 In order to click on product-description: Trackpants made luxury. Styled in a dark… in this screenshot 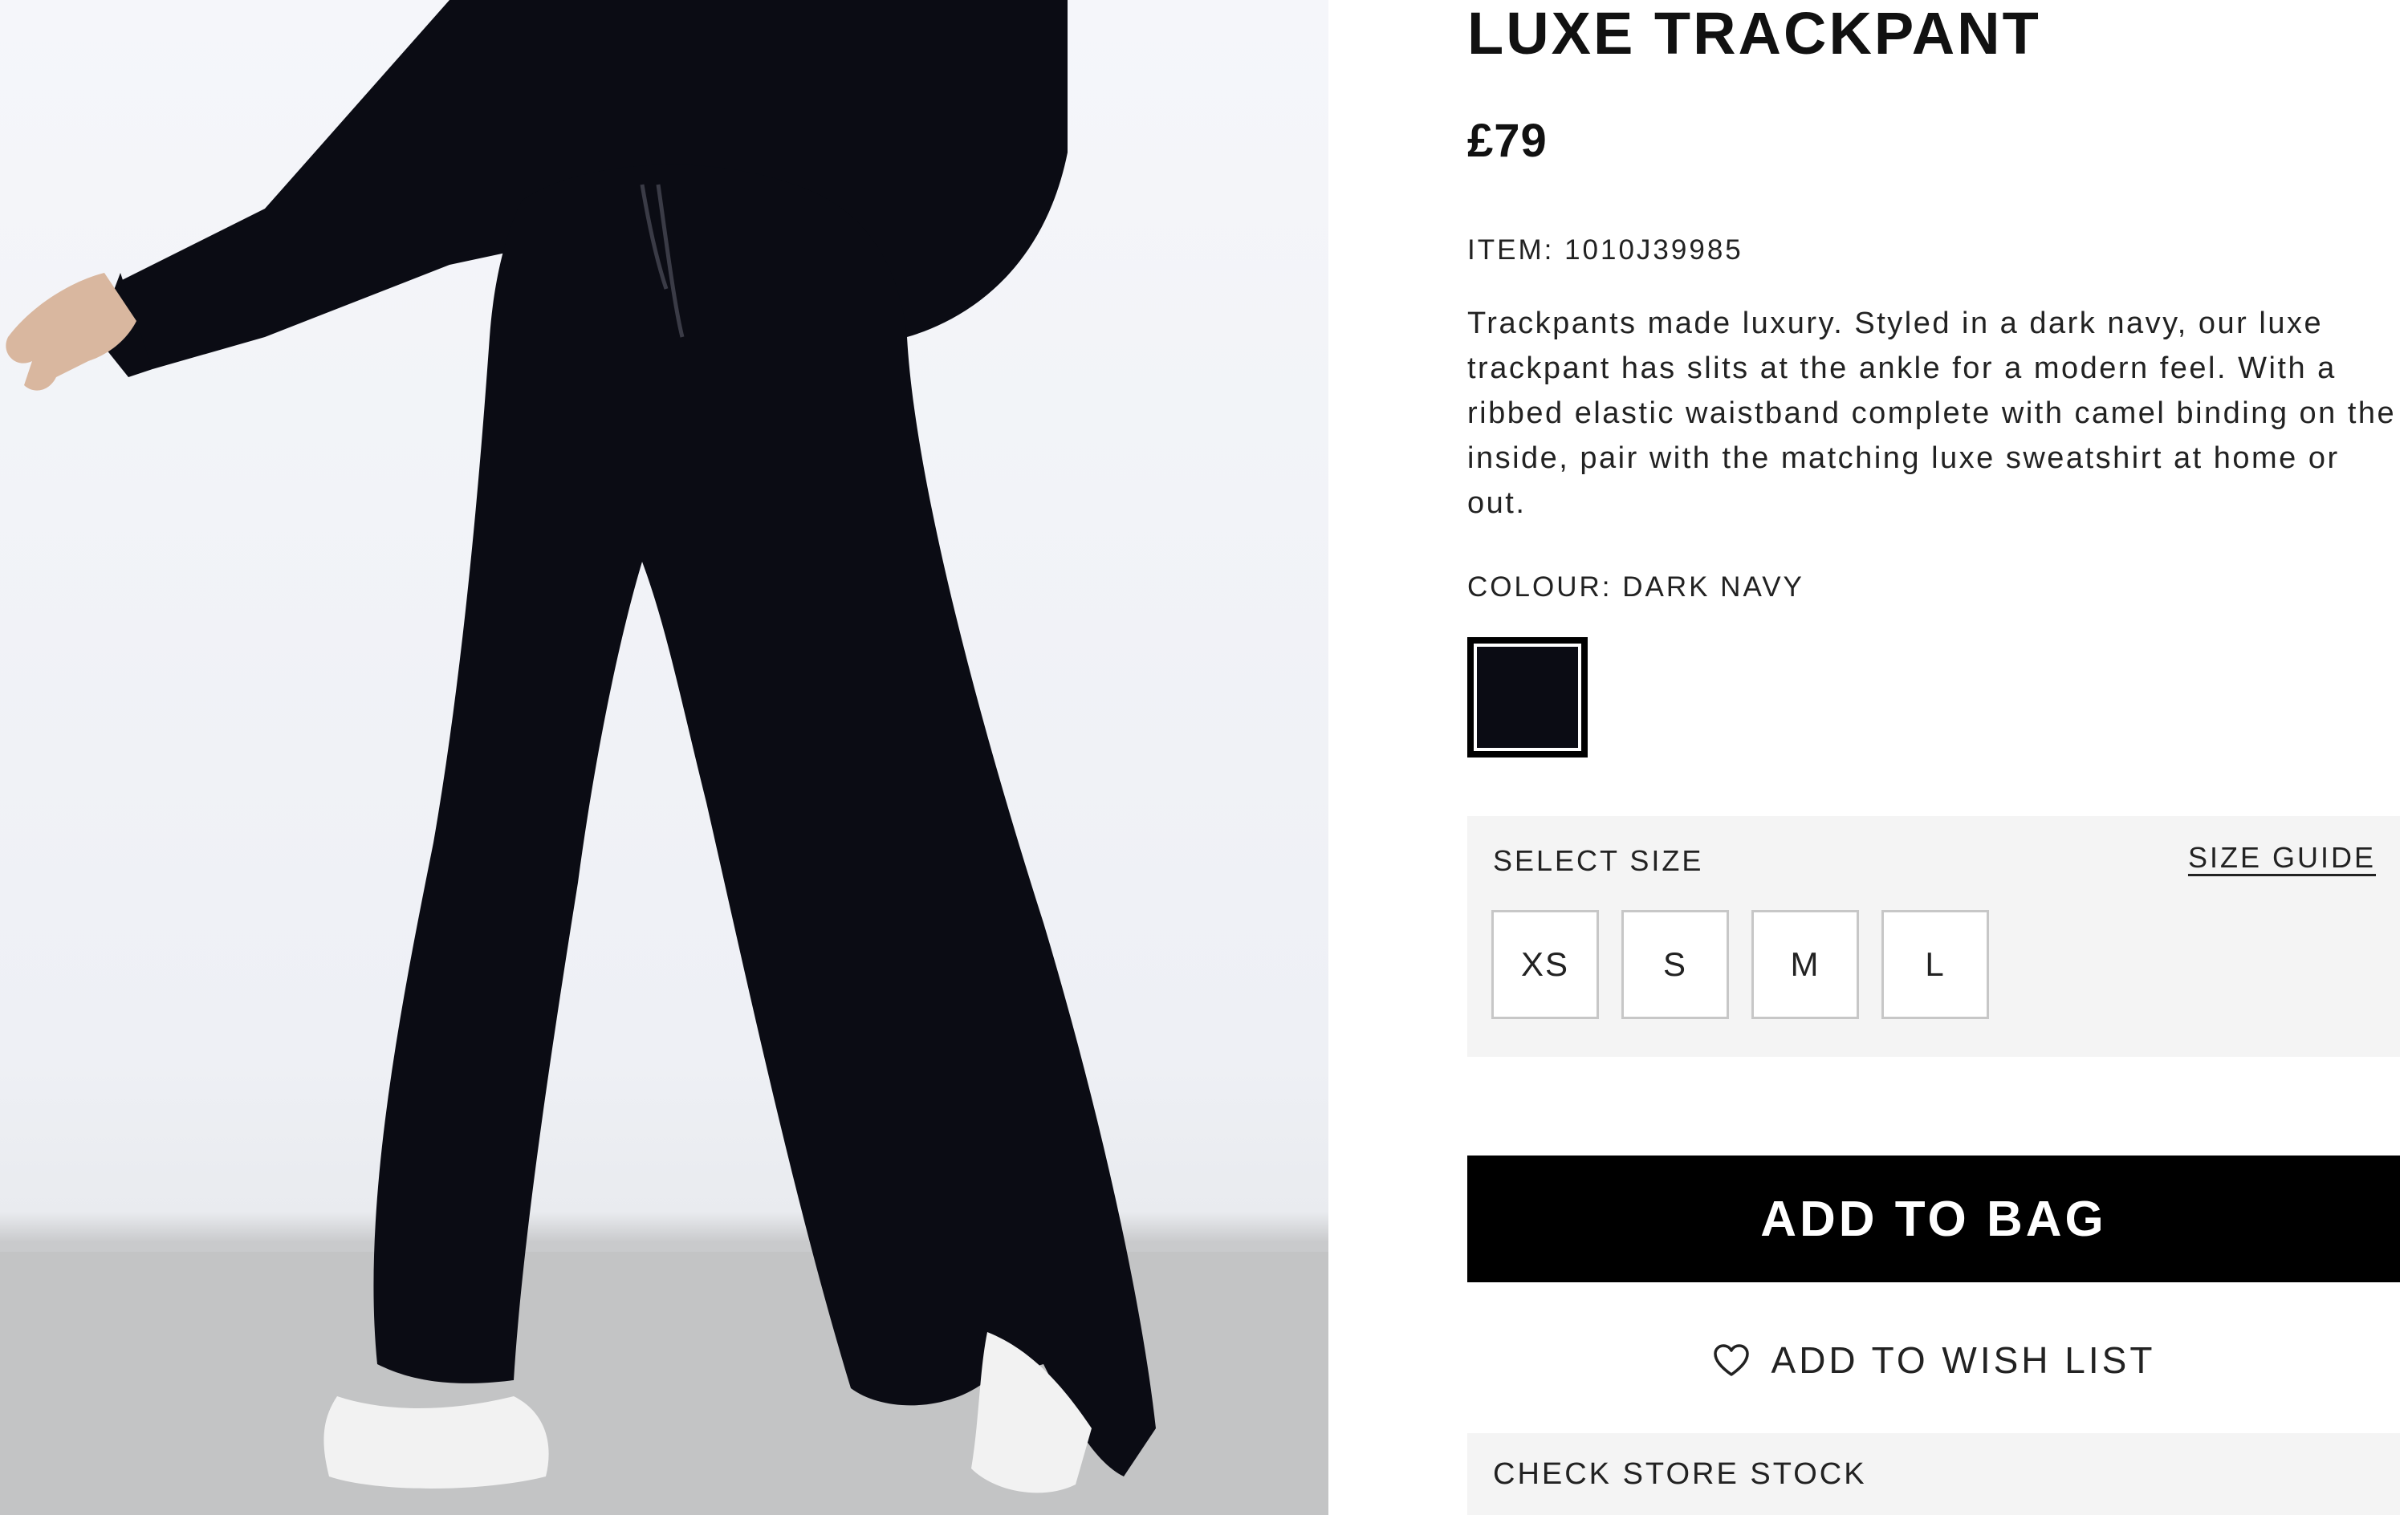, I will do `click(1932, 414)`.